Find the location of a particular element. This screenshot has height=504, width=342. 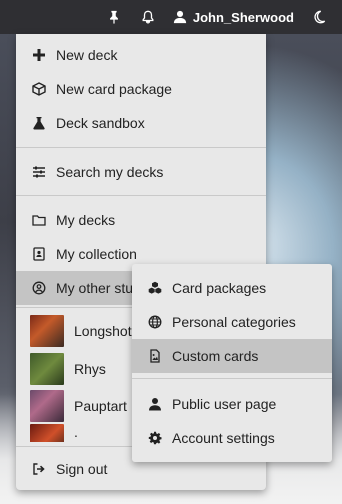

flask-icon is located at coordinates (39, 123).